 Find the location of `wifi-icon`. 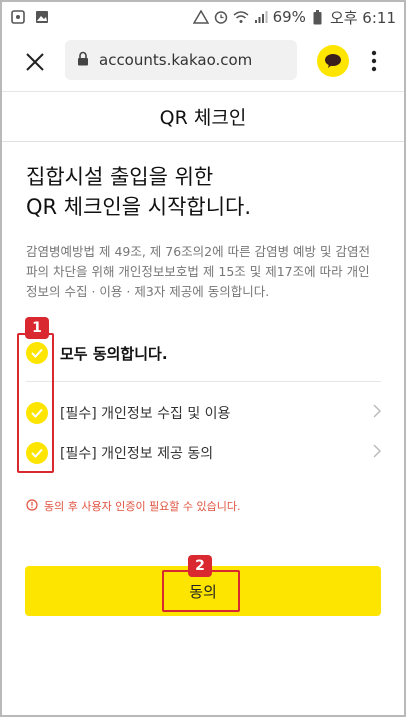

wifi-icon is located at coordinates (241, 17).